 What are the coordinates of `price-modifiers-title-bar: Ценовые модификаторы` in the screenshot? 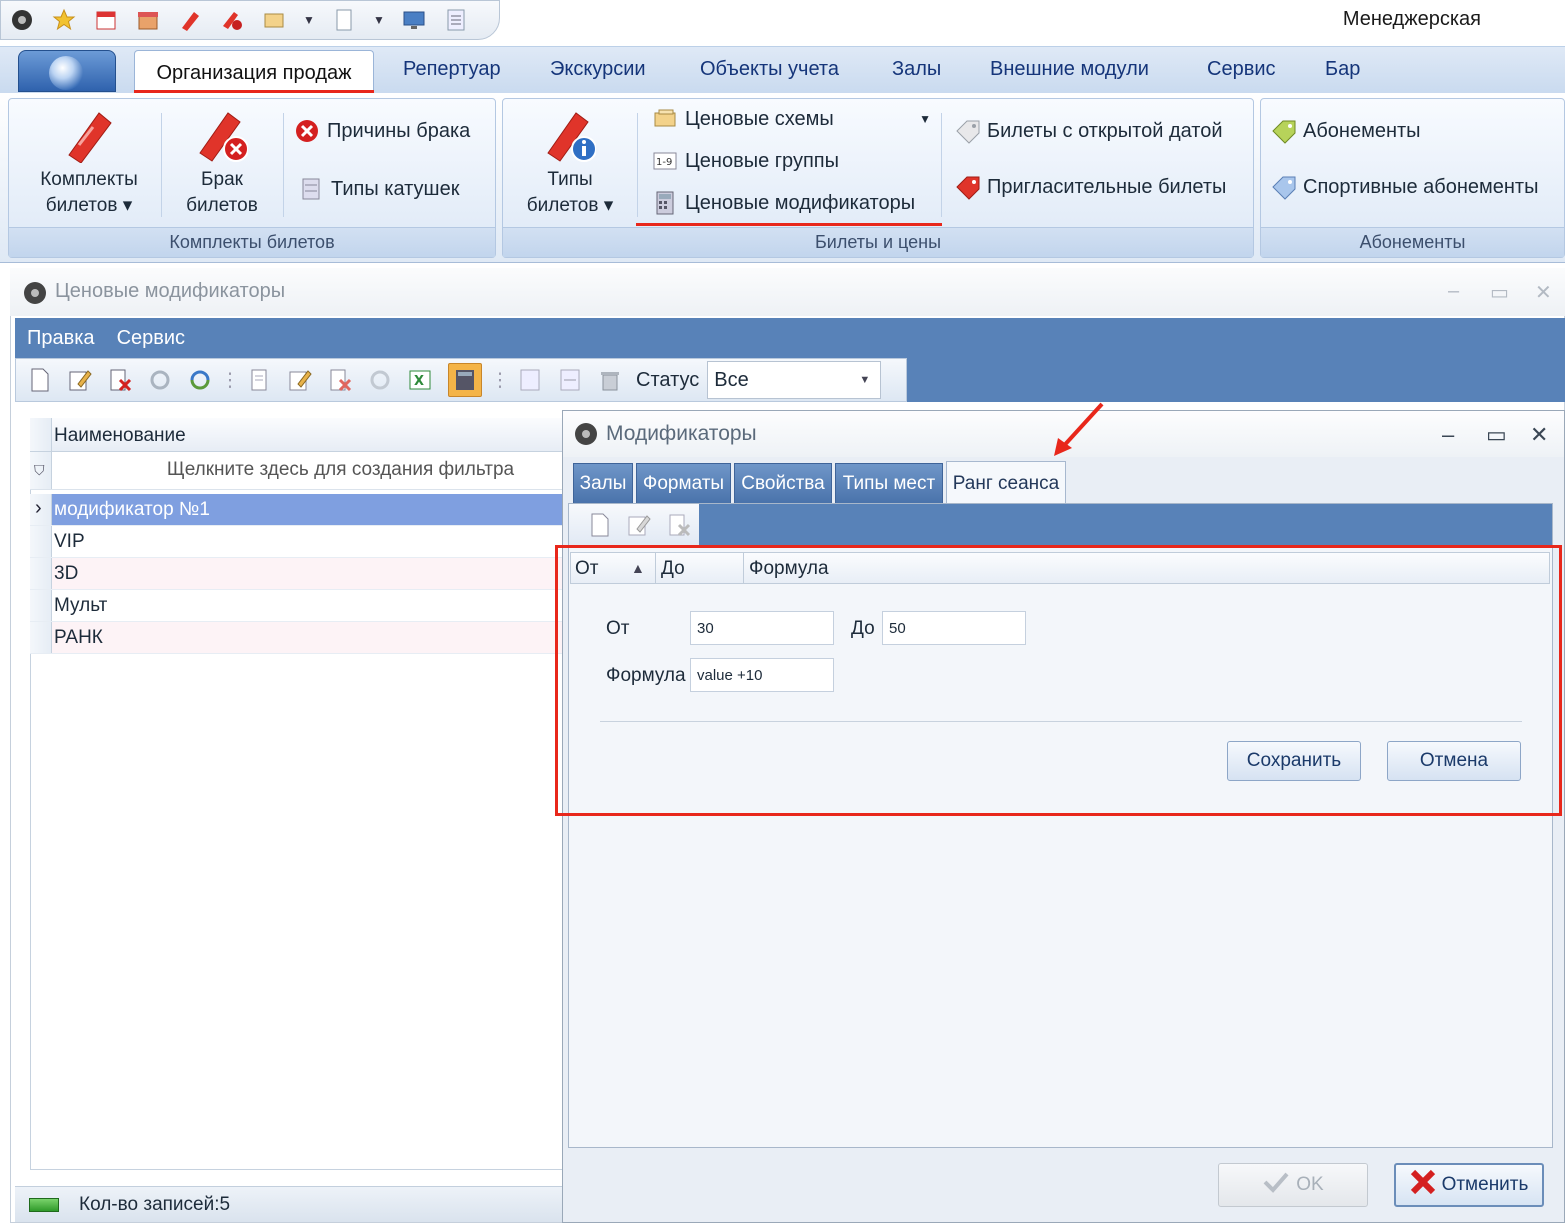 It's located at (787, 292).